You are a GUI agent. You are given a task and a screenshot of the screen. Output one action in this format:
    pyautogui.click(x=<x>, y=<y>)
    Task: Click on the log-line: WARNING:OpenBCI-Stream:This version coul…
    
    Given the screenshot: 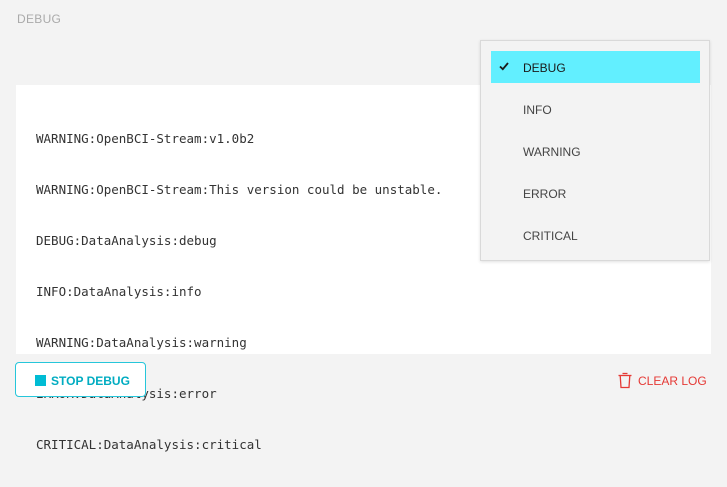 What is the action you would take?
    pyautogui.click(x=239, y=189)
    